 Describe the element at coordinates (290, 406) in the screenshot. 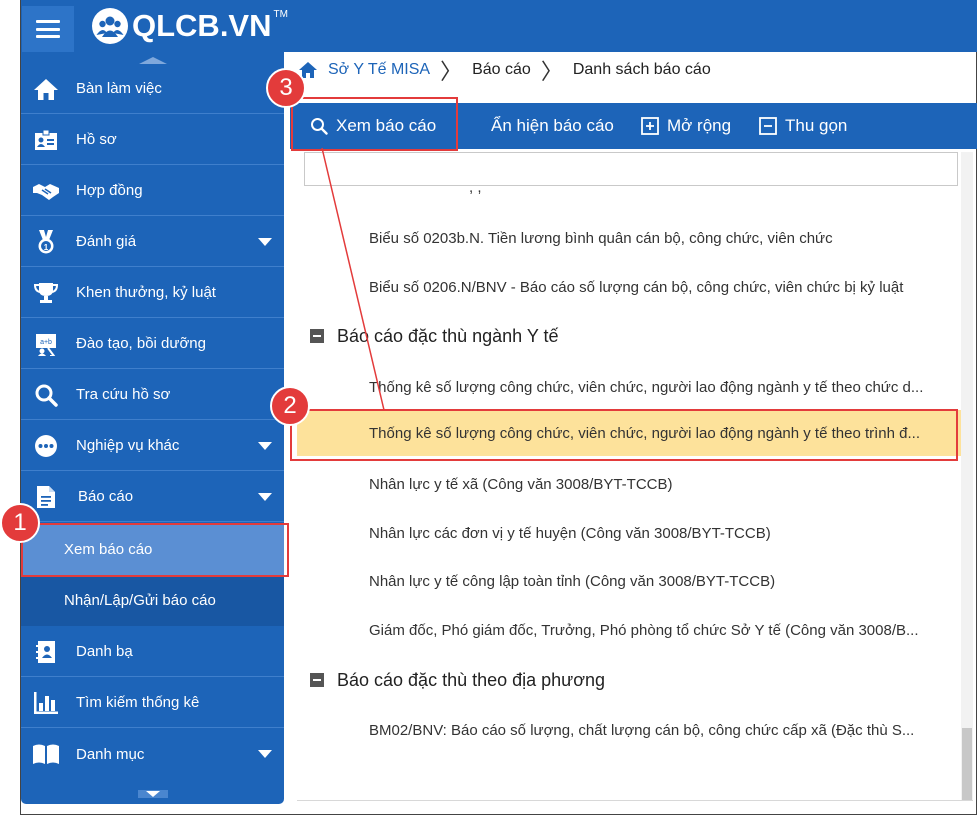

I see `annotation-badge-2: 2` at that location.